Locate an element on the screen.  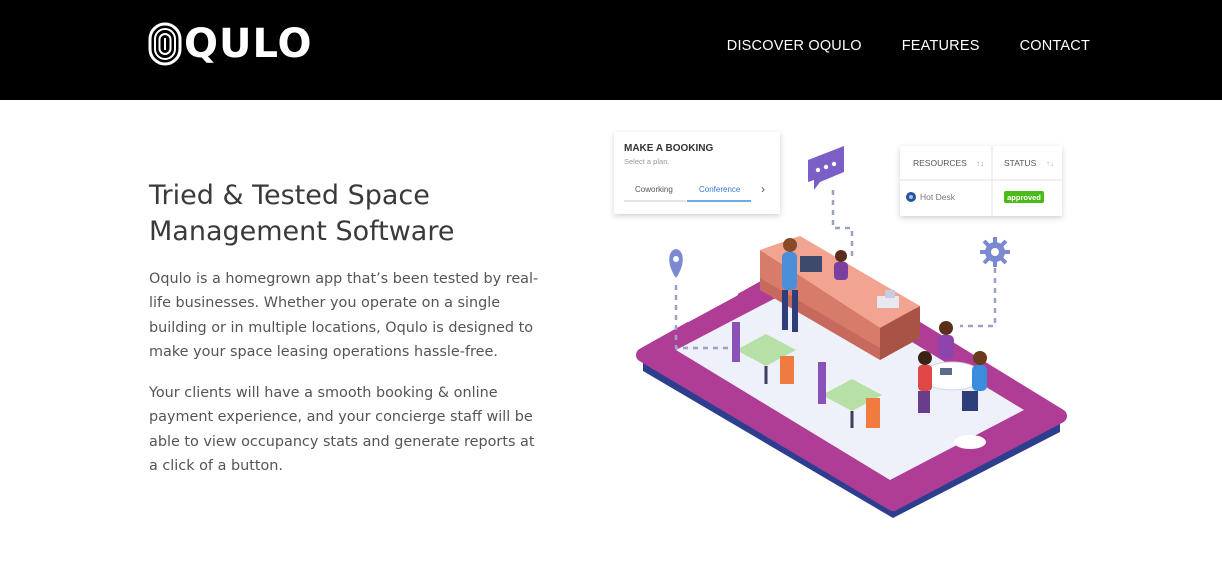
logo-wordmark: QULO is located at coordinates (248, 44).